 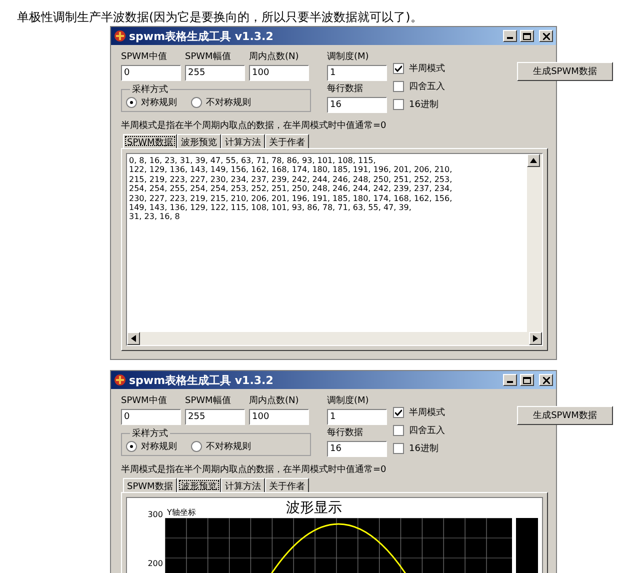 What do you see at coordinates (155, 514) in the screenshot?
I see `tick-label: 300` at bounding box center [155, 514].